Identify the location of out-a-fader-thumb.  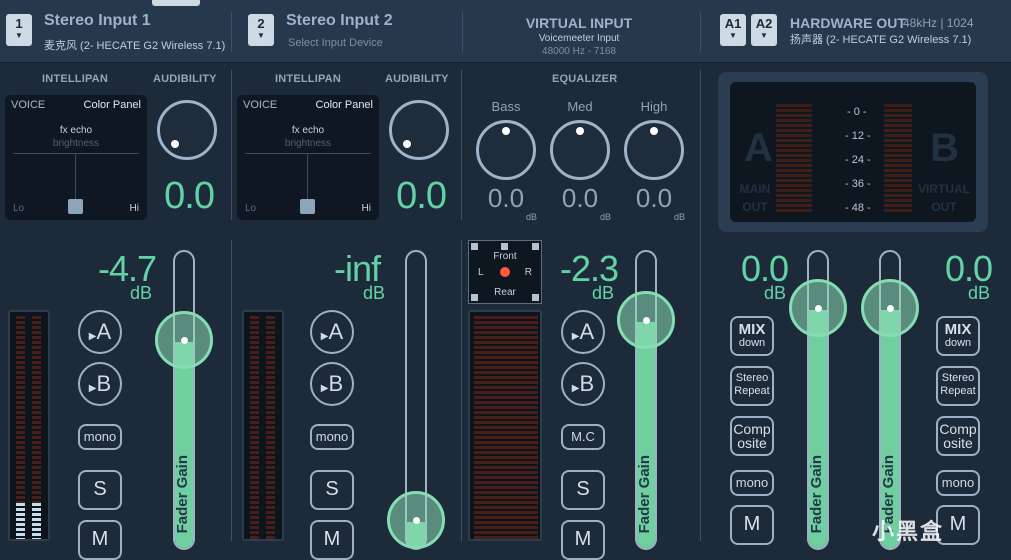
(818, 307).